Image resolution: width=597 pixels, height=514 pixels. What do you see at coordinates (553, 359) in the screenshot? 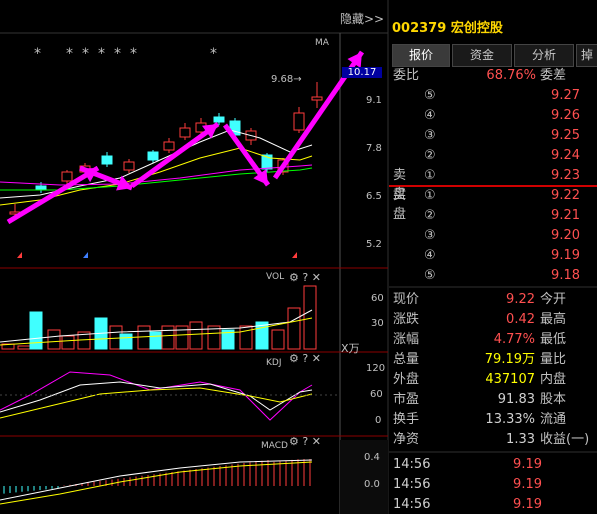
I see `stat-right-label: 量比` at bounding box center [553, 359].